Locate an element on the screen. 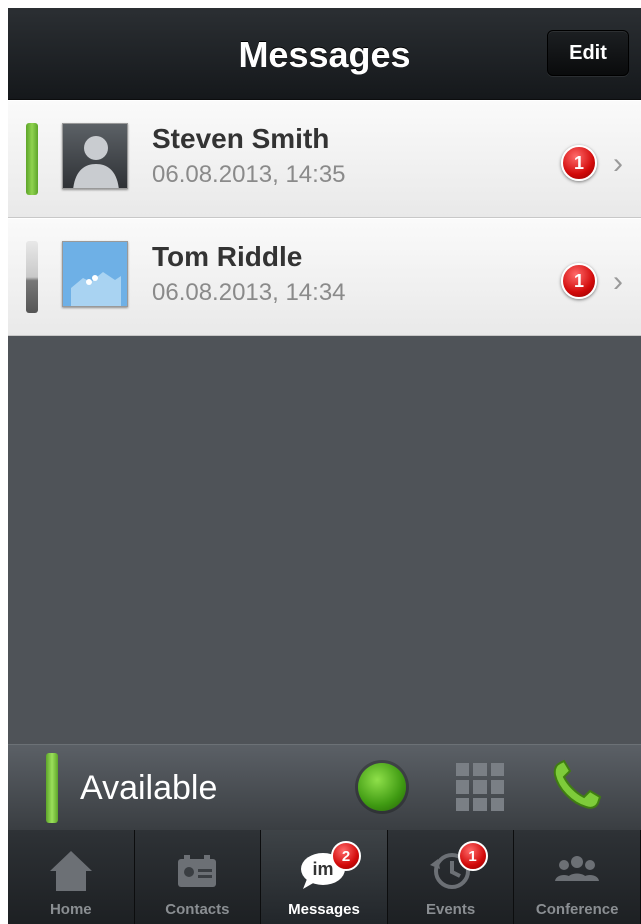 This screenshot has height=924, width=641. conversation-row: Tom Riddle 06.08.2013, 14:34 1 › is located at coordinates (324, 277).